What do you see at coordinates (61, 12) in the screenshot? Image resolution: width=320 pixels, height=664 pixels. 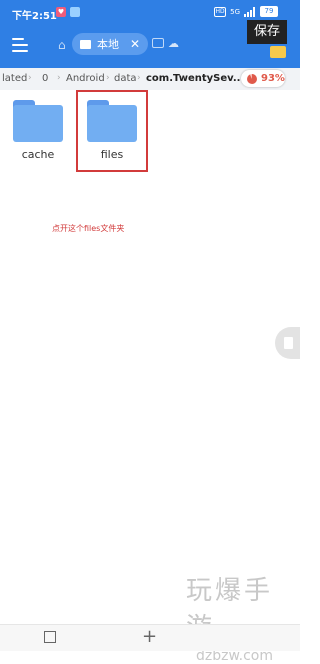 I see `notification-heart-icon: ♥` at bounding box center [61, 12].